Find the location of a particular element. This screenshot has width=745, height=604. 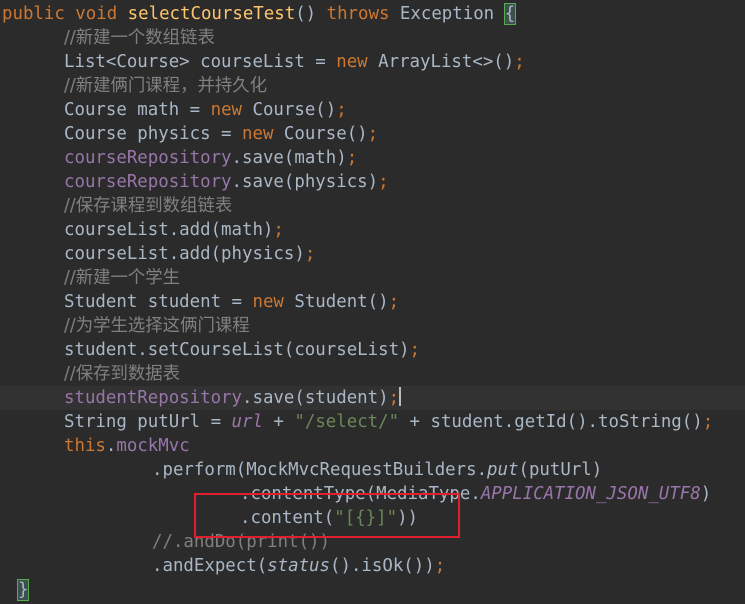

code-token: .andExpect( is located at coordinates (210, 566).